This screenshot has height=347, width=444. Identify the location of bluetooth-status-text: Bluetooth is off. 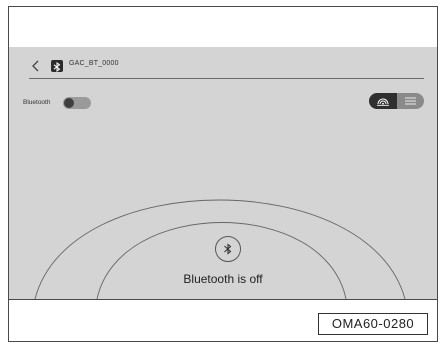
(223, 279).